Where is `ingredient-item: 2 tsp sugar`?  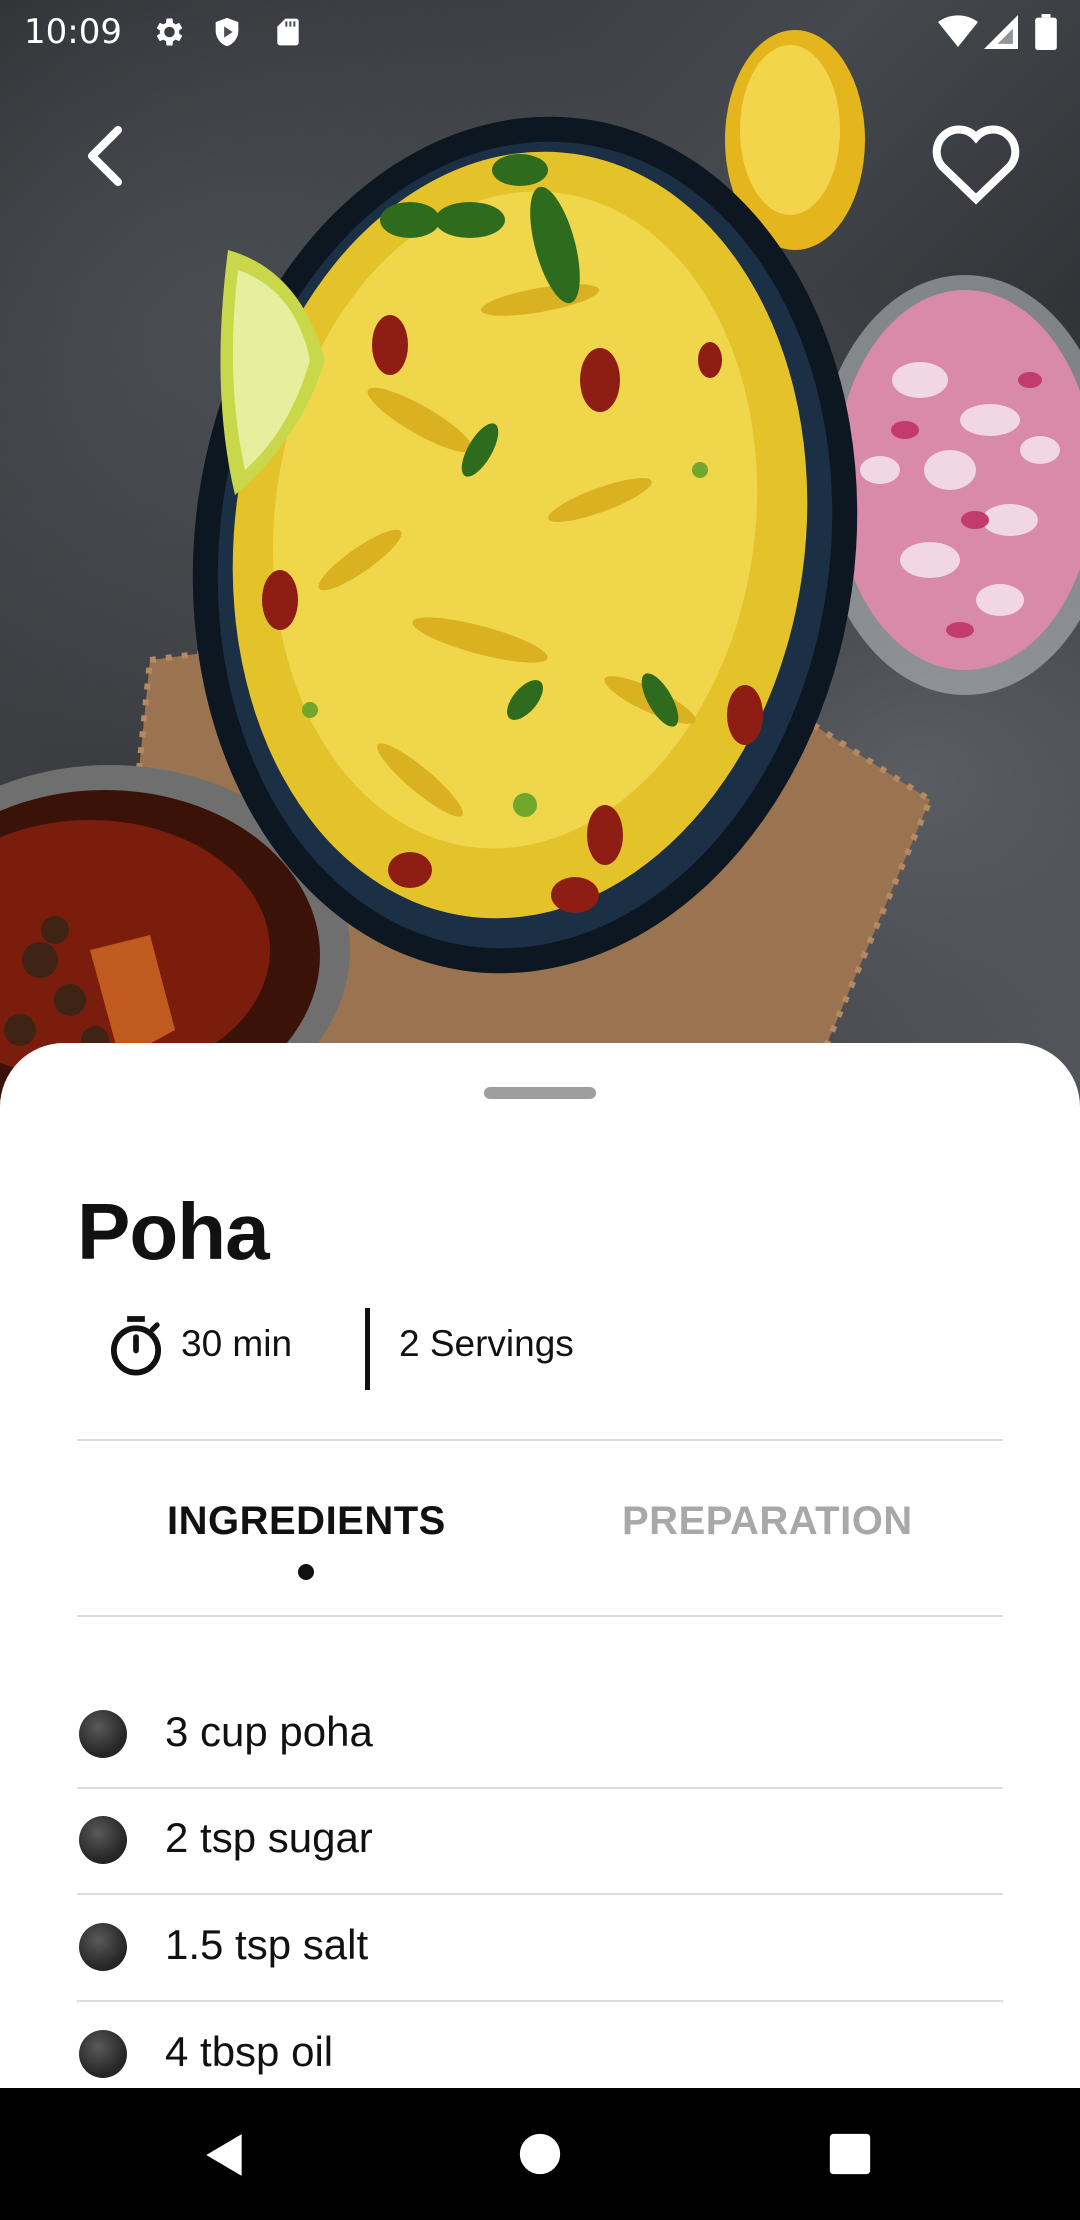
ingredient-item: 2 tsp sugar is located at coordinates (540, 1842).